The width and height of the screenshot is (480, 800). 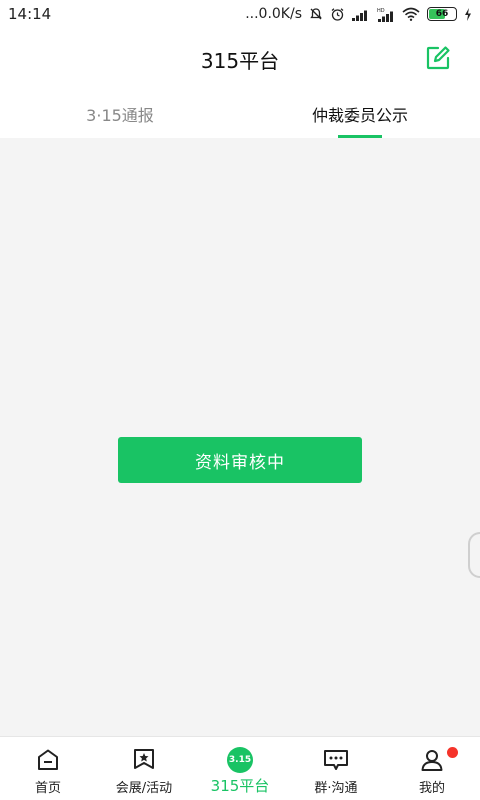 I want to click on page-title: 315平台, so click(x=240, y=60).